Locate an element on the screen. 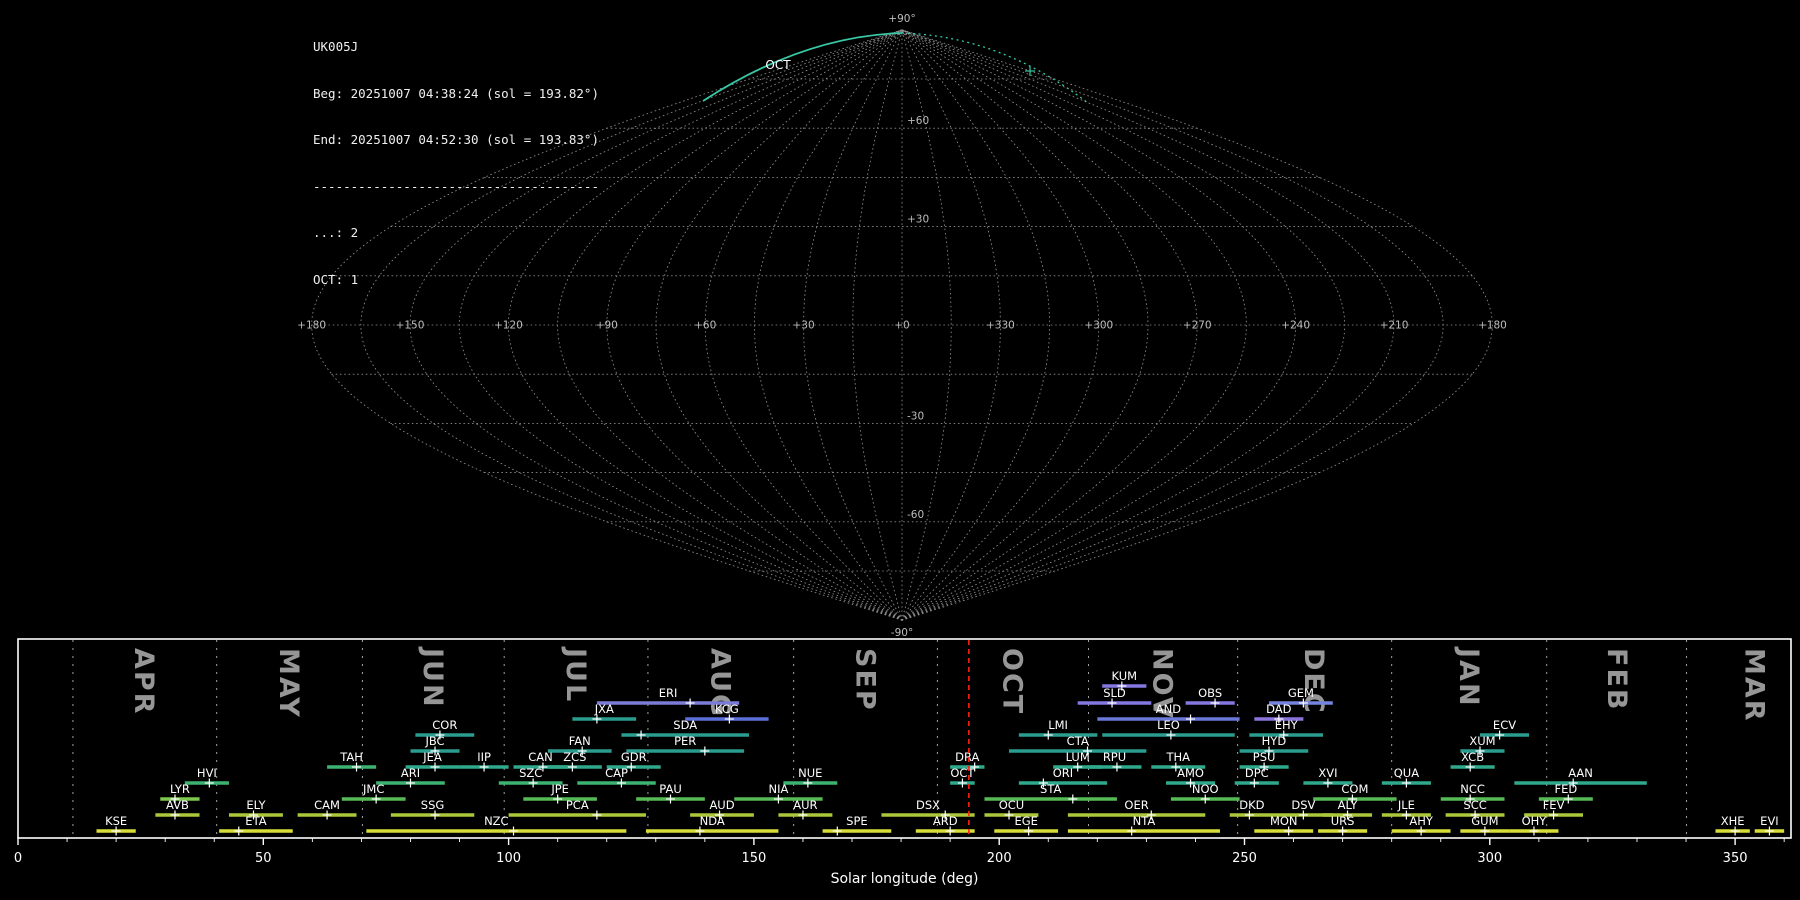 This screenshot has height=900, width=1800. shower-label: DSV is located at coordinates (1303, 805).